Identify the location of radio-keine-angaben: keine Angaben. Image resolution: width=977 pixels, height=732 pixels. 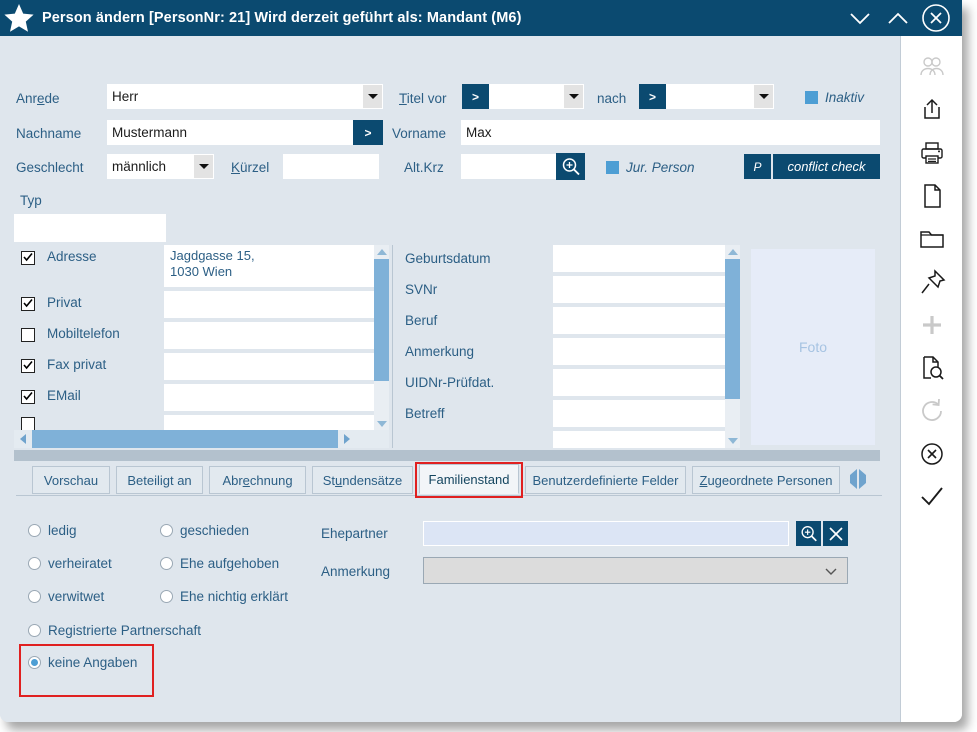
(82, 662).